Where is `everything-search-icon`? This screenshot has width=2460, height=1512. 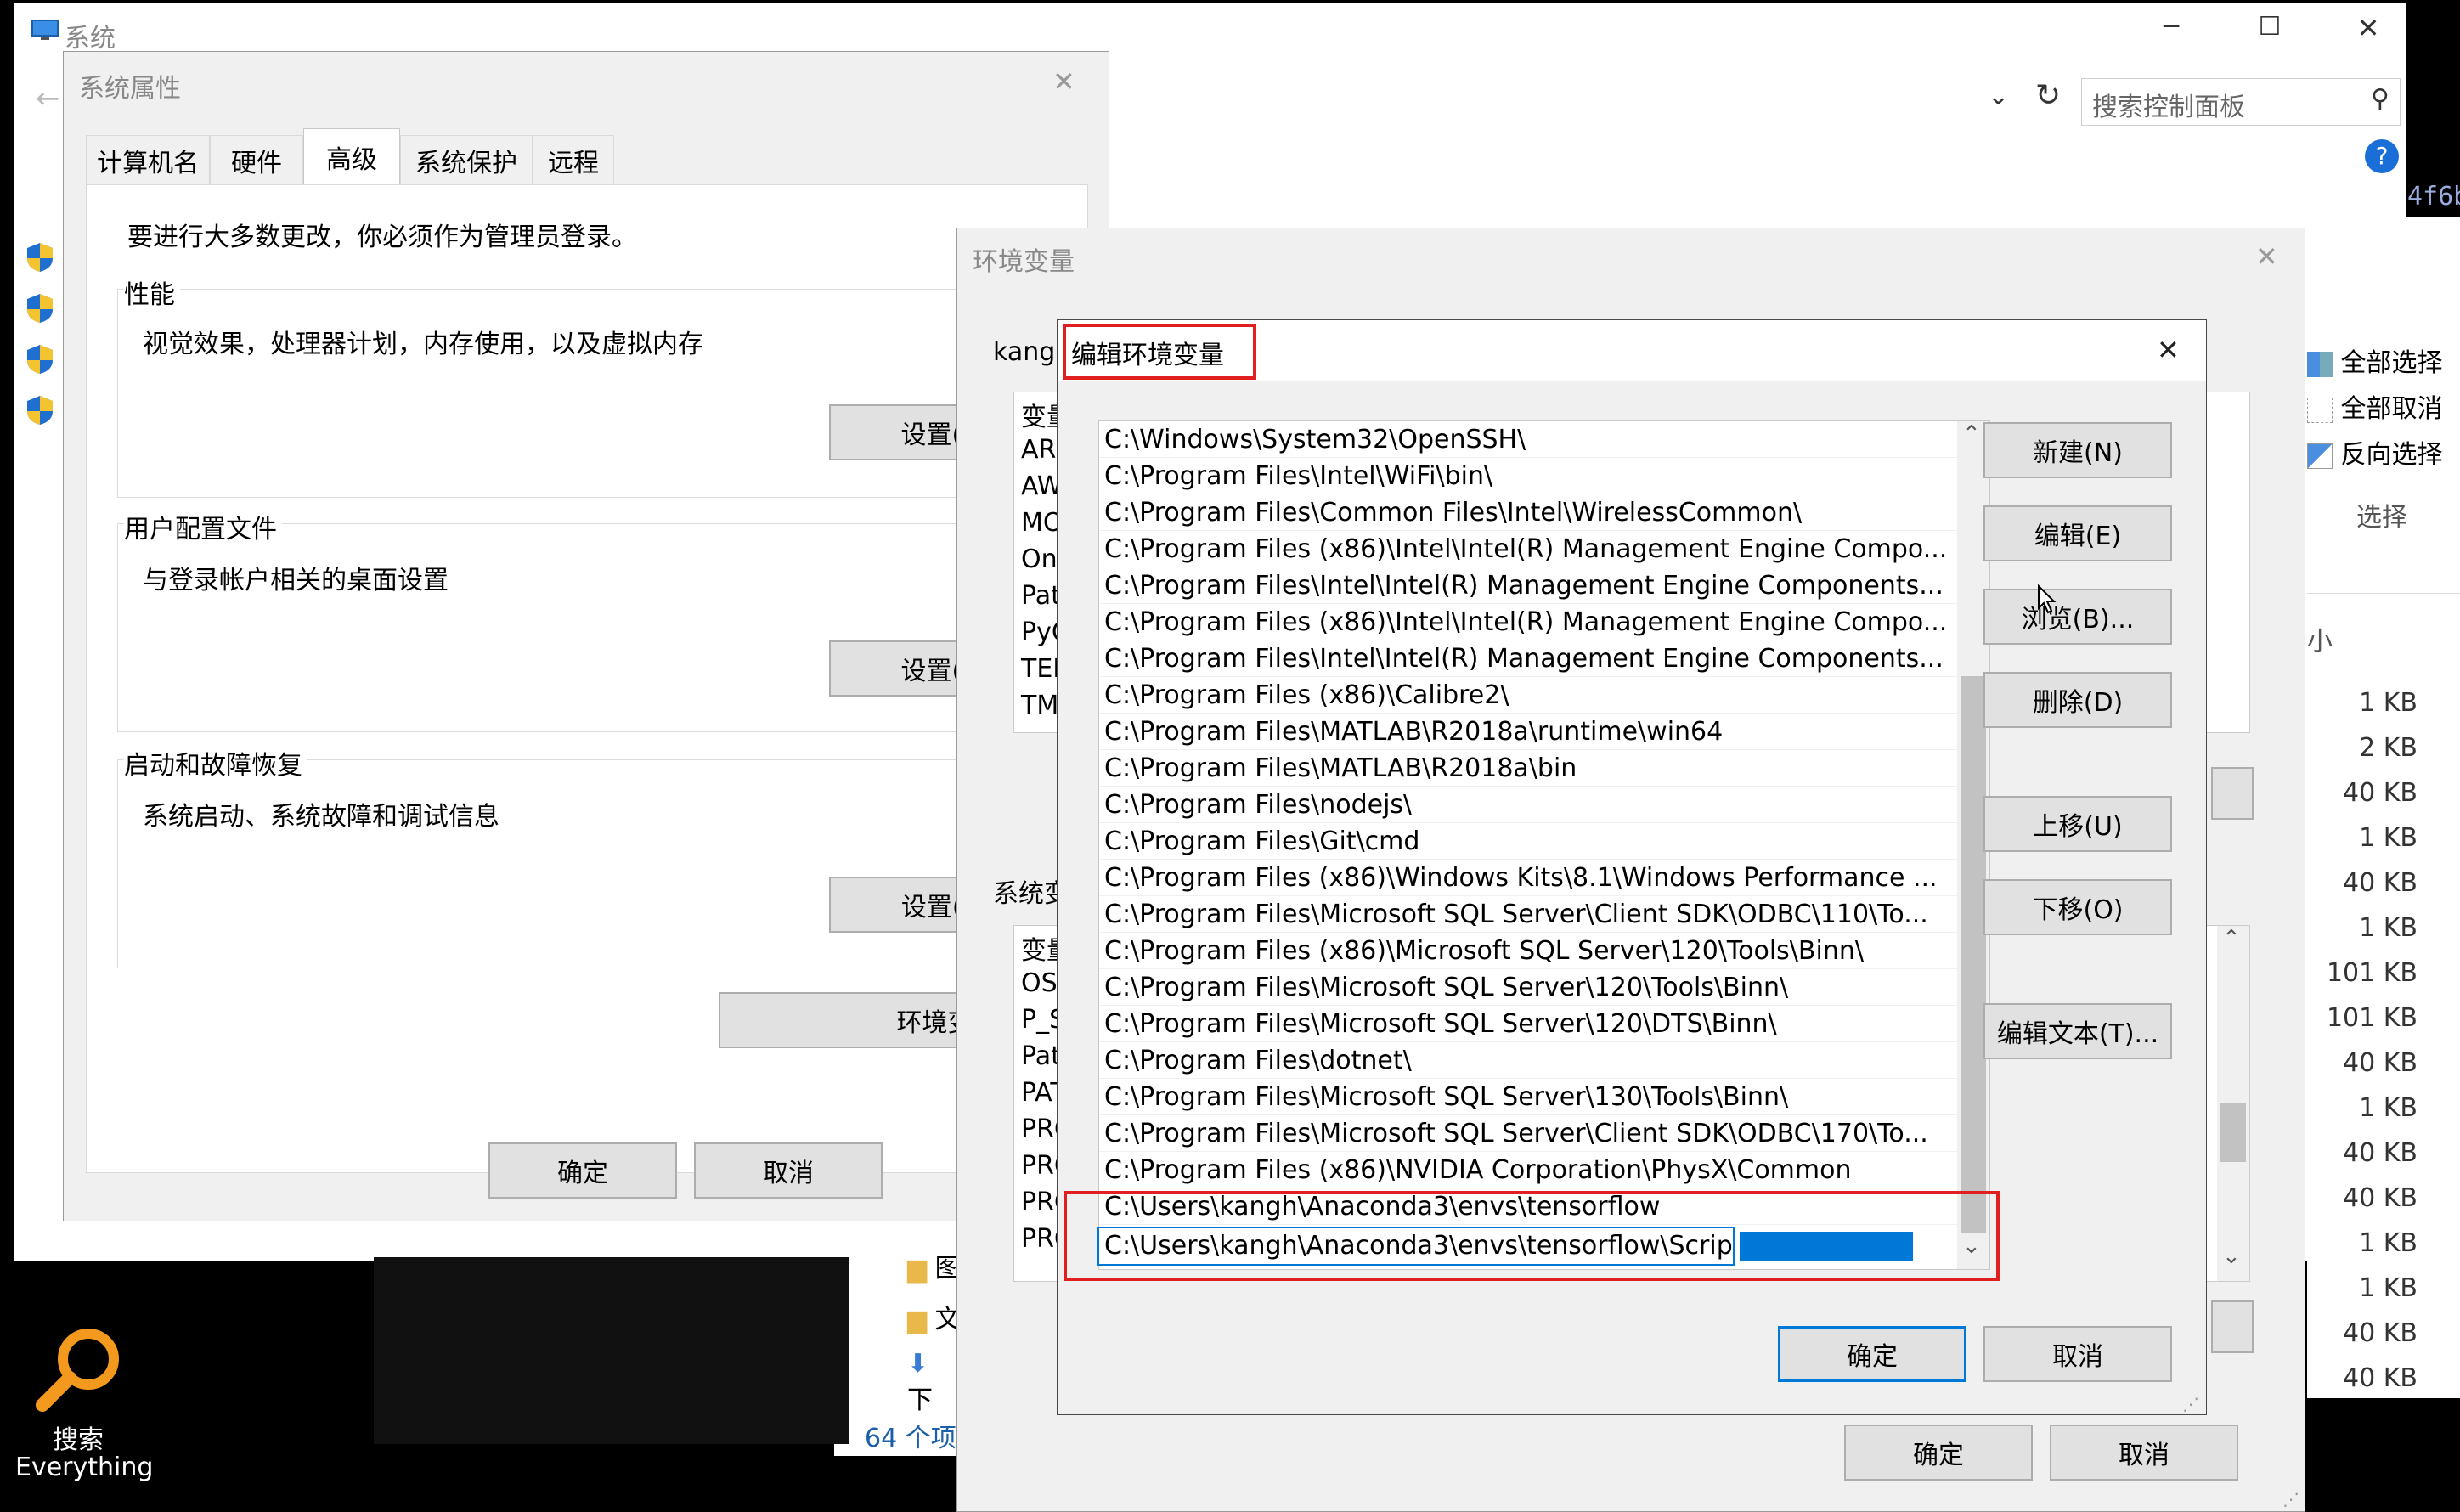
everything-search-icon is located at coordinates (83, 1368).